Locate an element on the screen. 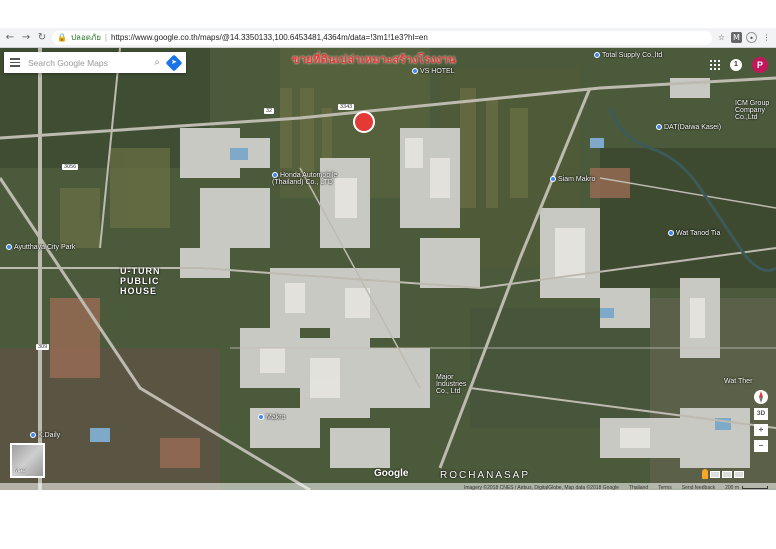  land-sale-heading: ขายที่ดินเปล่าเหมาะสร้างโรงงาน is located at coordinates (374, 60).